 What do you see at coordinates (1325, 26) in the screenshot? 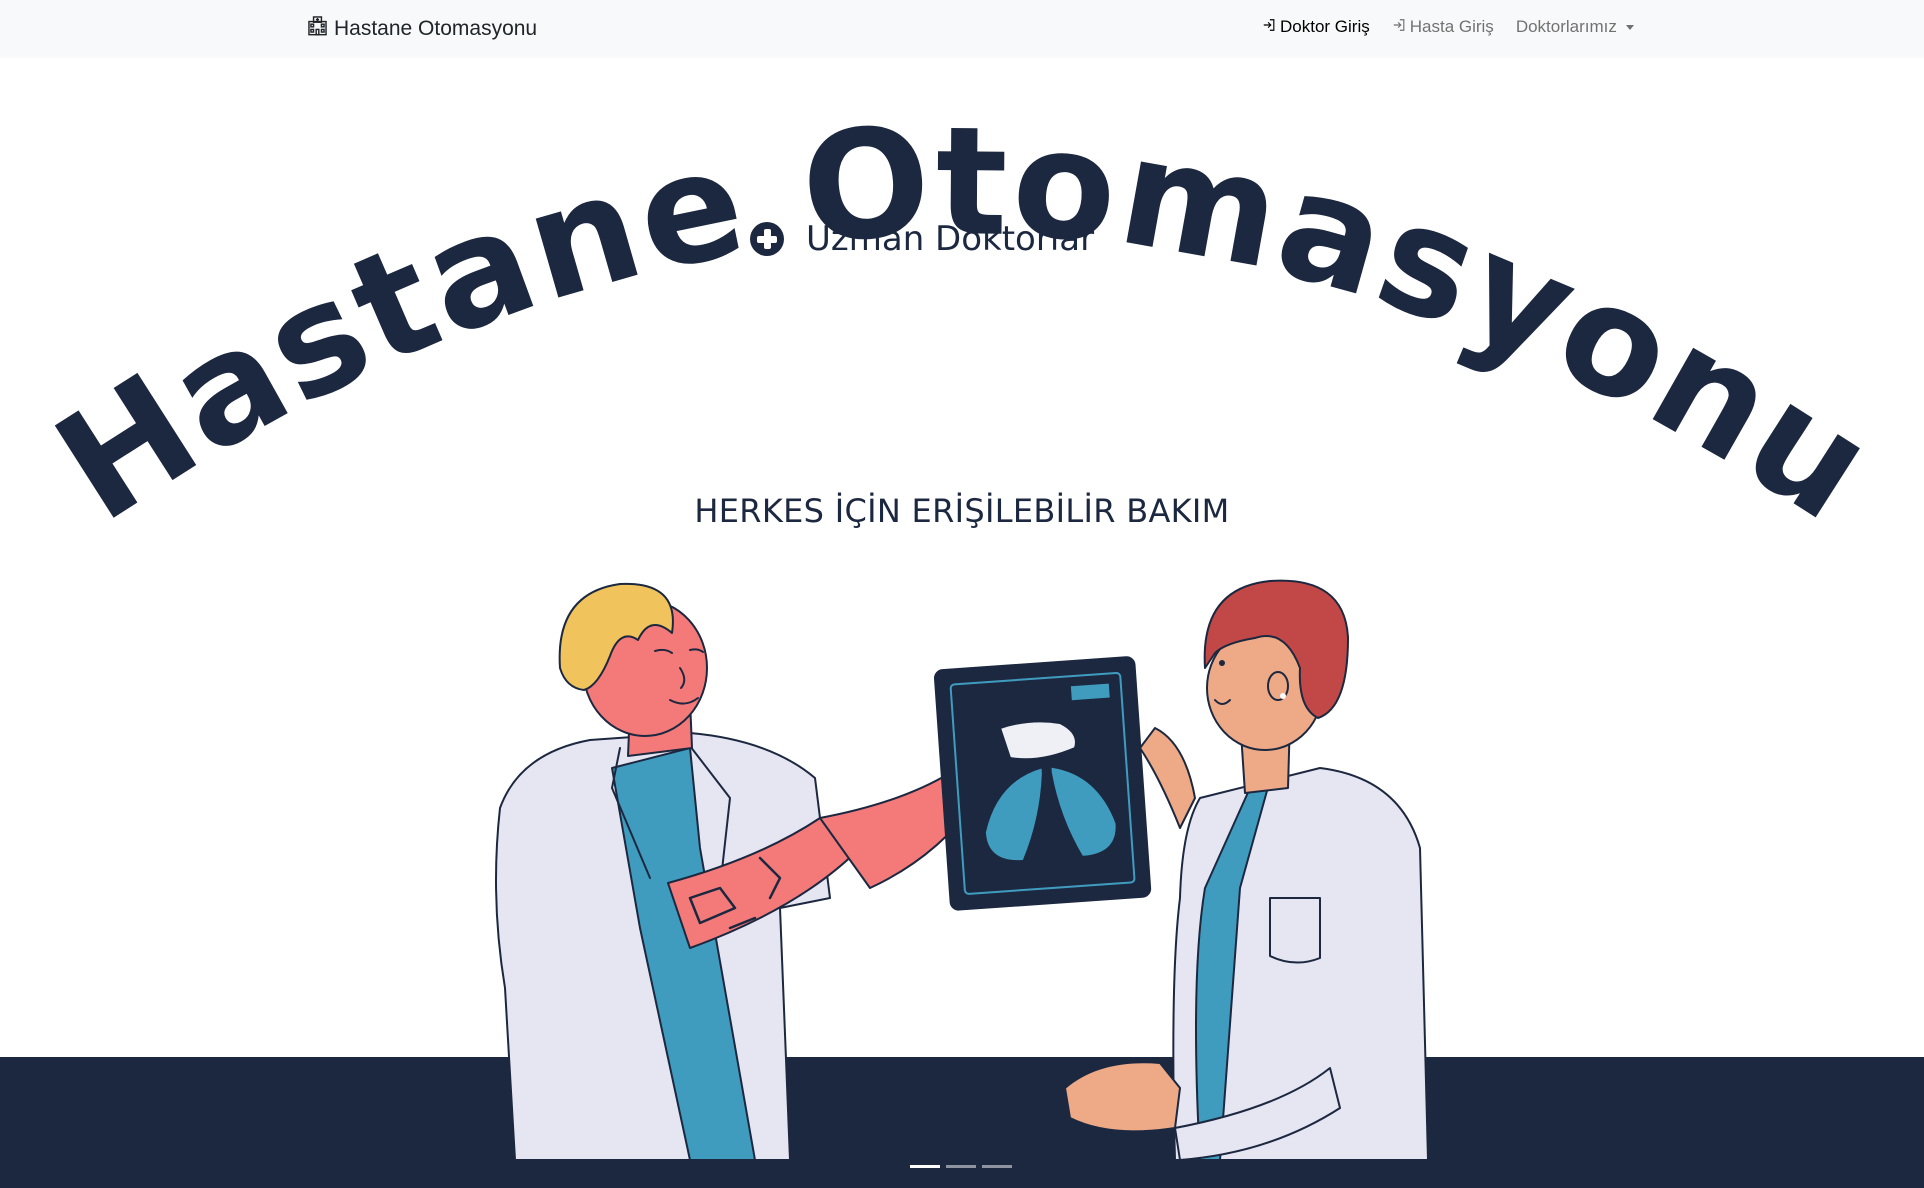
I see `doktor-giris-label: Doktor Giriş` at bounding box center [1325, 26].